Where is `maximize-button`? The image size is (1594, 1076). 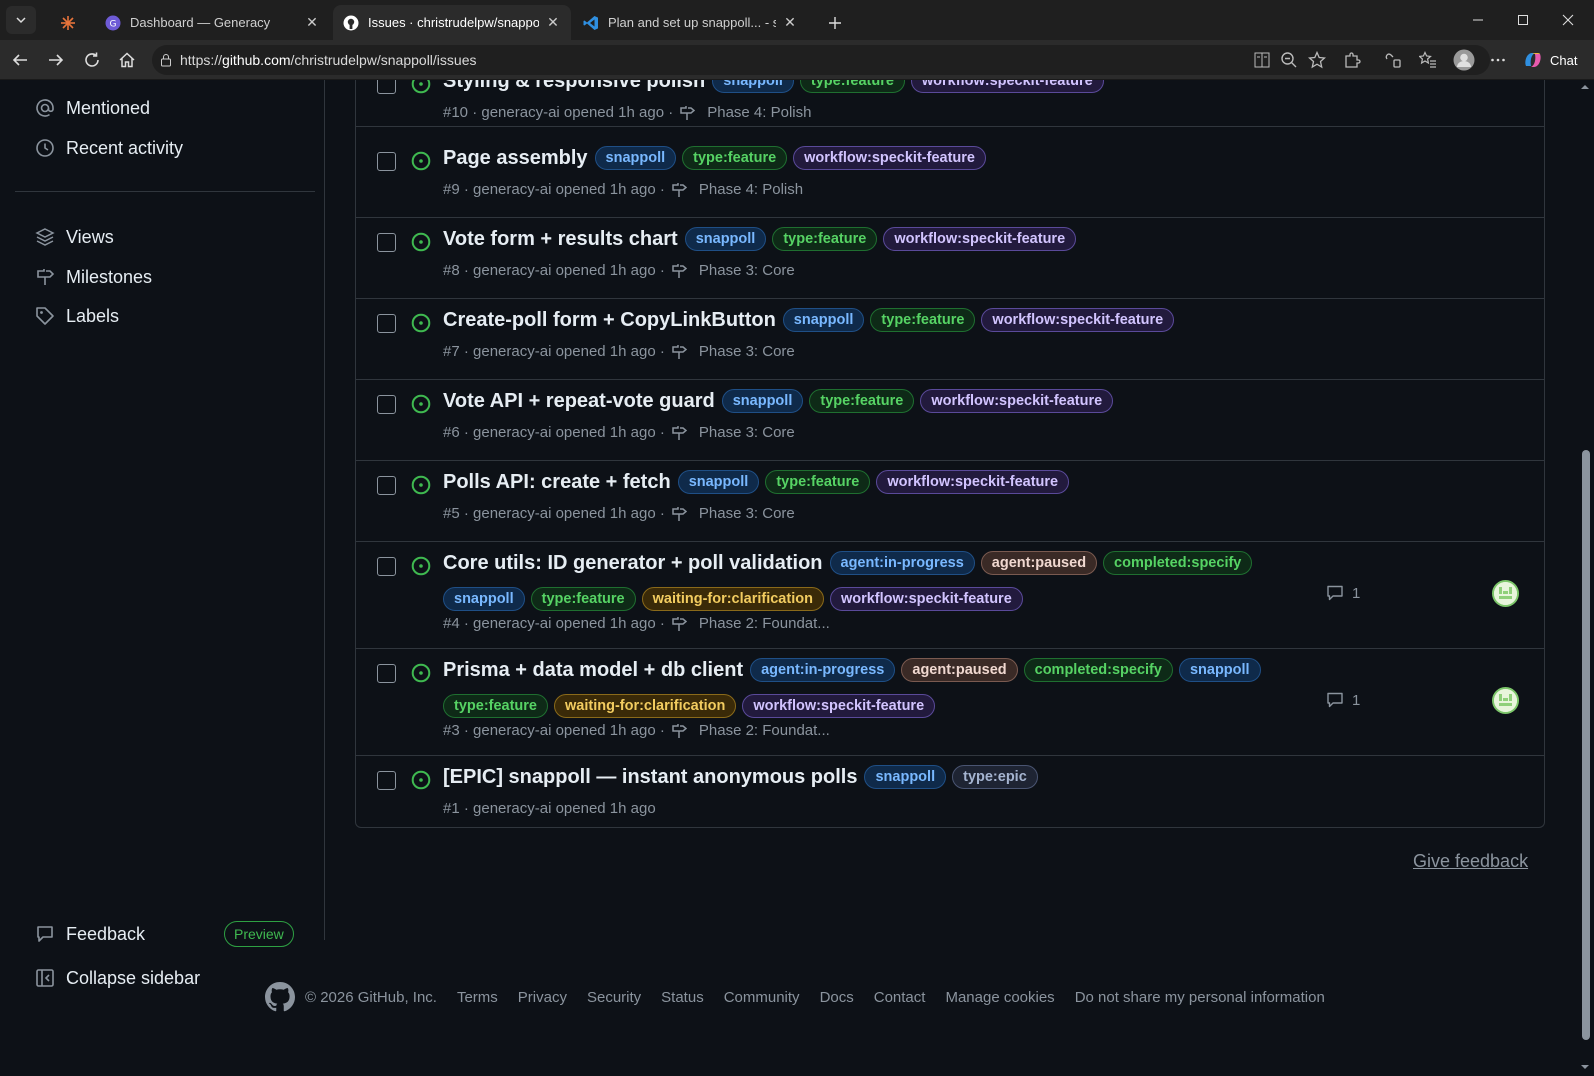 maximize-button is located at coordinates (1523, 20).